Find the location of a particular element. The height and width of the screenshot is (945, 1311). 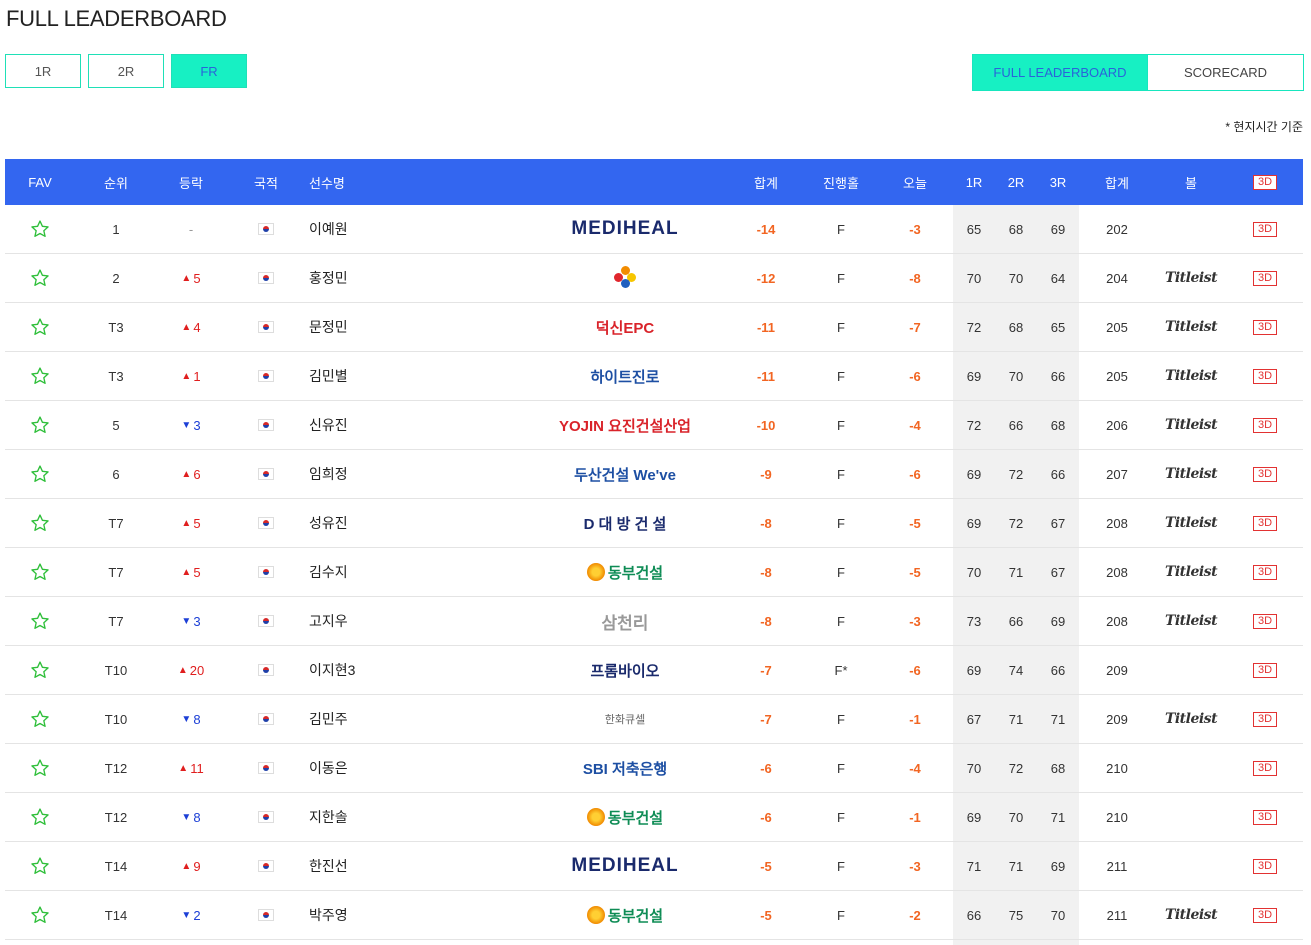

player-name: 문정민 is located at coordinates (389, 327).